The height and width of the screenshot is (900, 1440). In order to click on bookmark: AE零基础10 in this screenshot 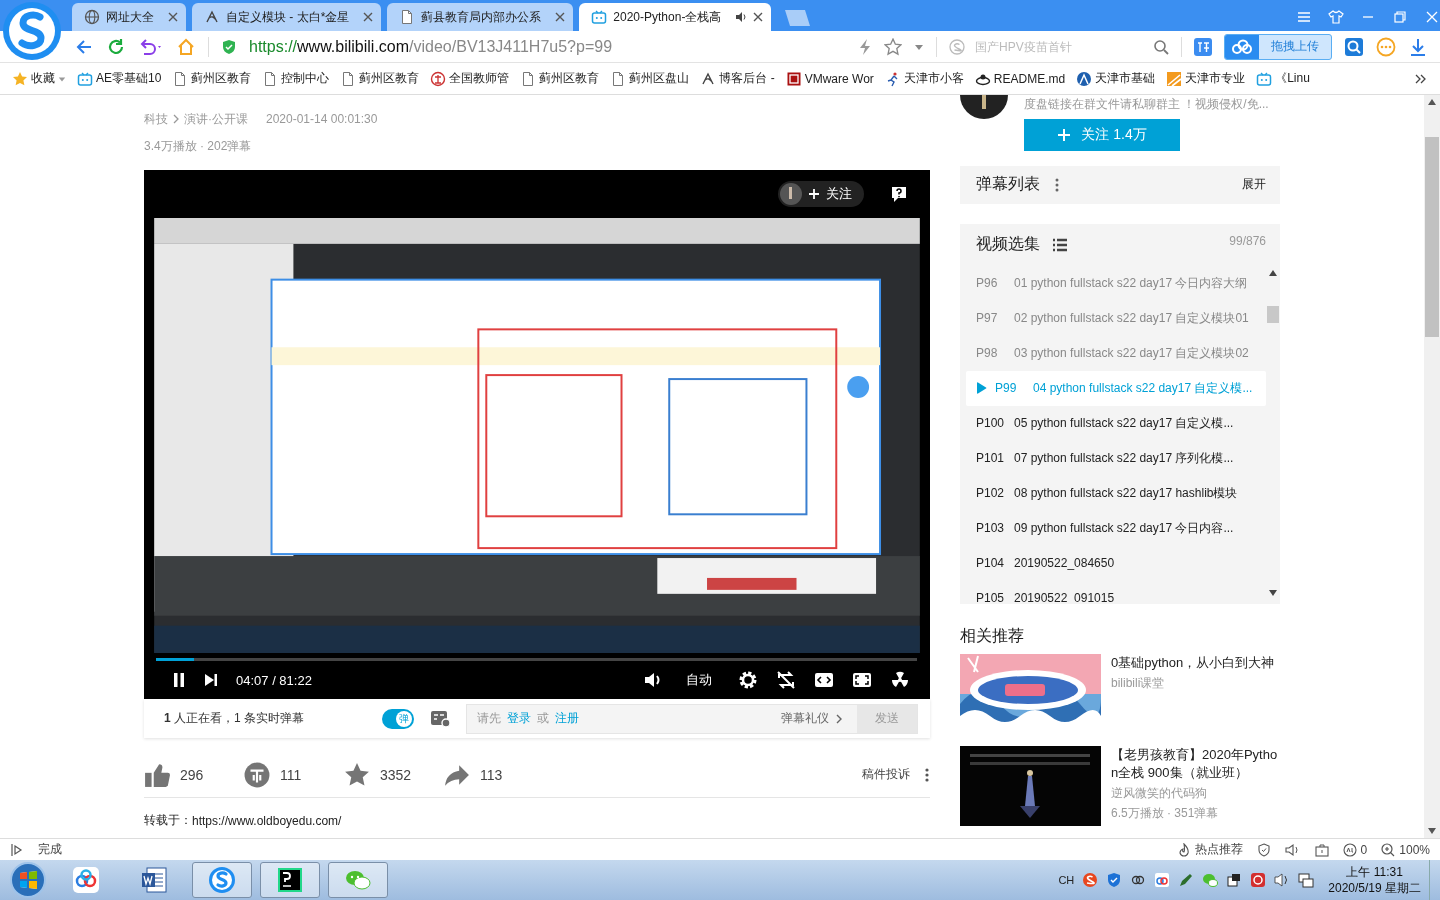, I will do `click(119, 78)`.